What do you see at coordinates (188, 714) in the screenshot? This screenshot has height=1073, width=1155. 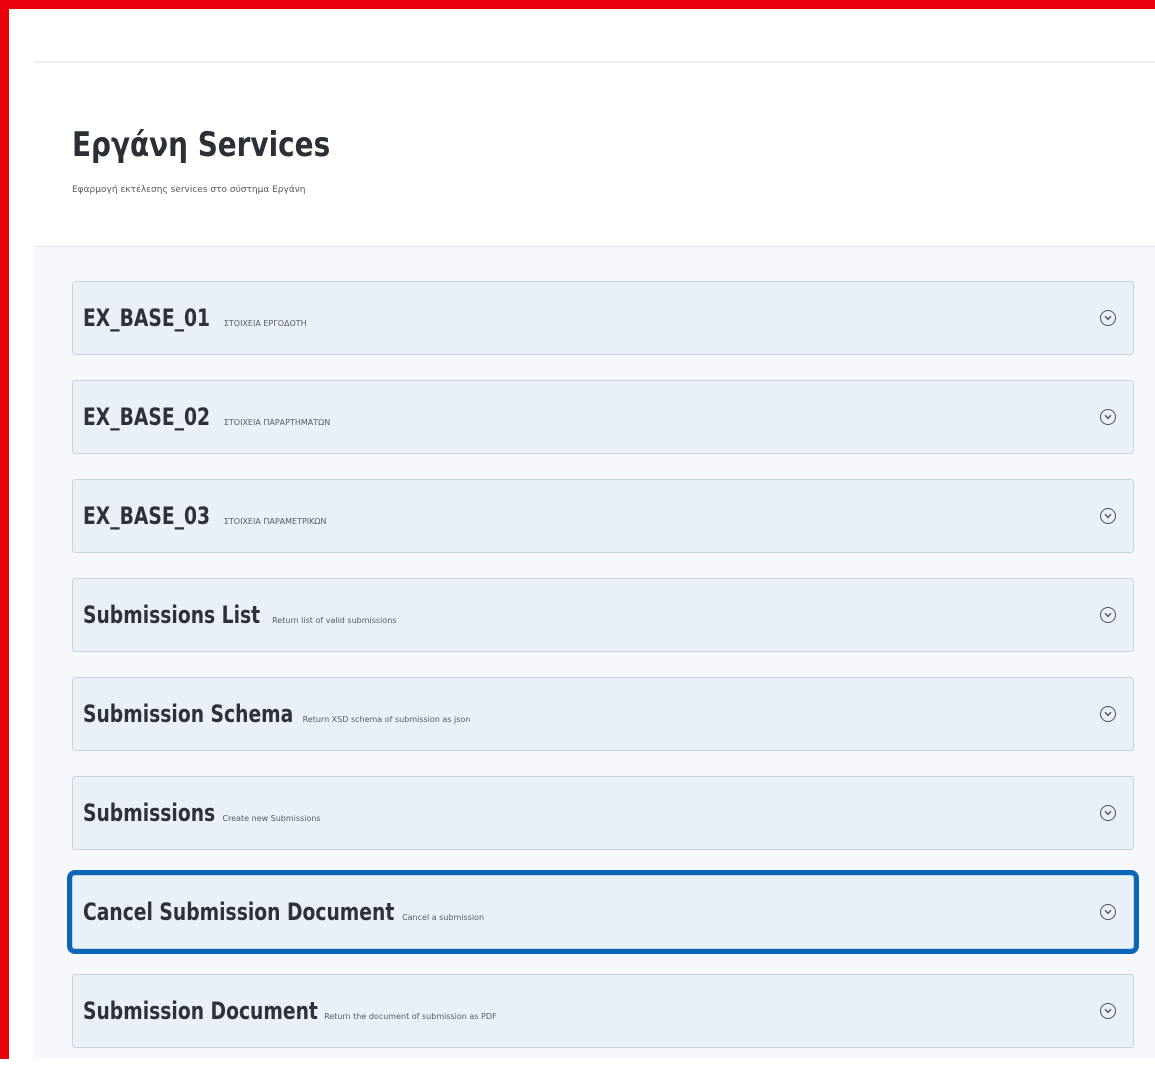 I see `operation-name: Submission Schema` at bounding box center [188, 714].